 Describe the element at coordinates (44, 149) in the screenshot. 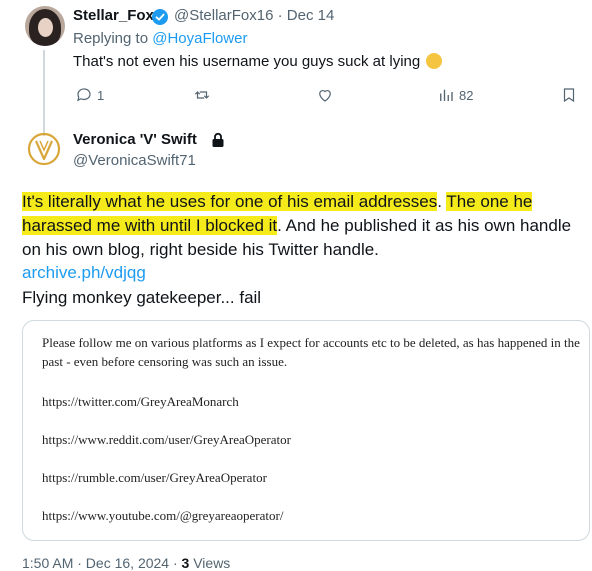

I see `veronica-logo-avatar` at that location.